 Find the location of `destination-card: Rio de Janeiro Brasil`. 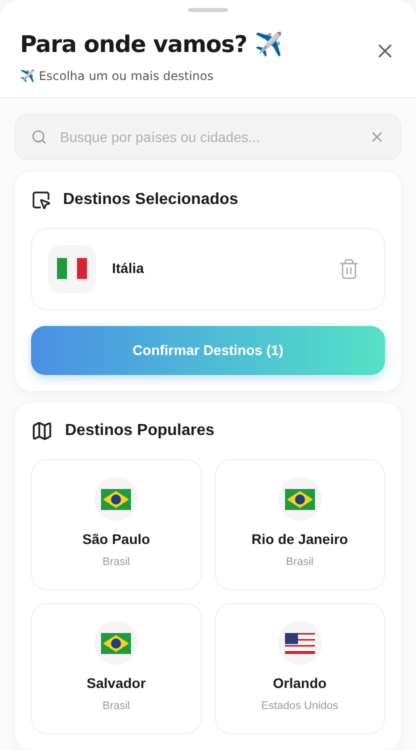

destination-card: Rio de Janeiro Brasil is located at coordinates (299, 524).